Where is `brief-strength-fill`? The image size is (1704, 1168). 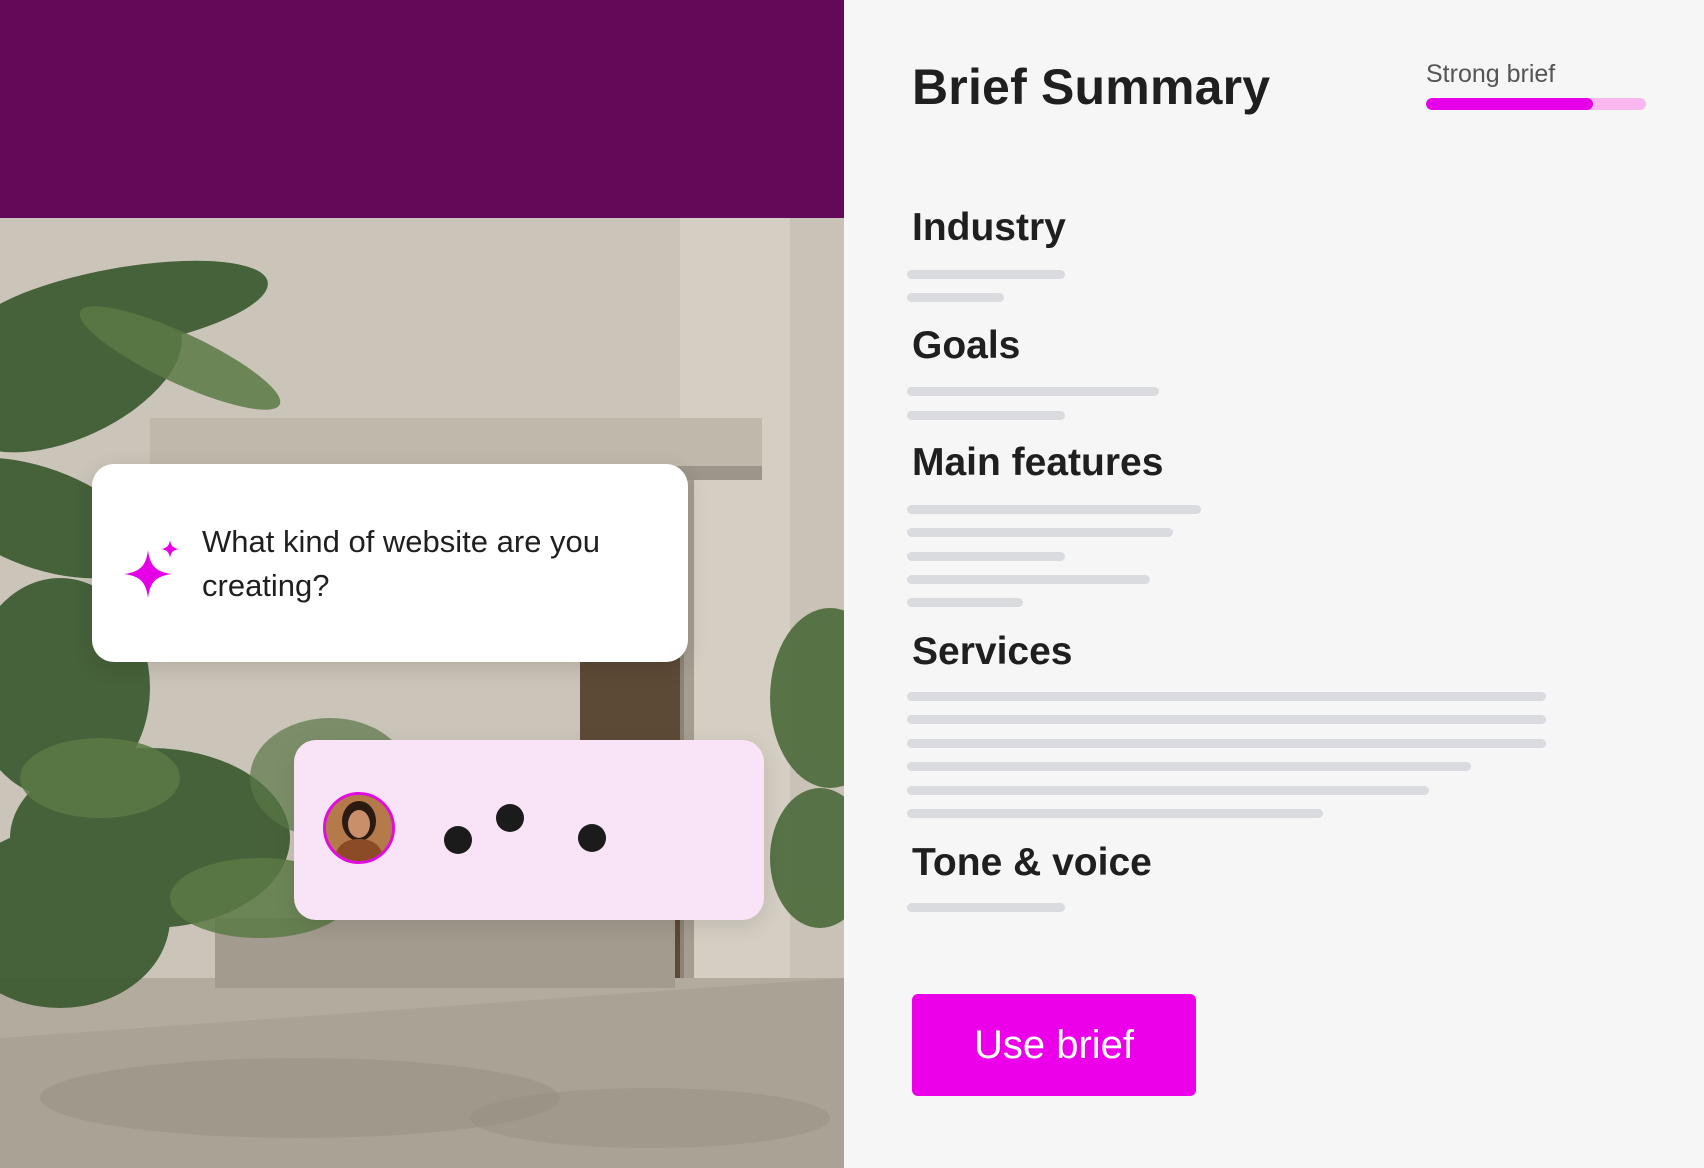 brief-strength-fill is located at coordinates (1510, 104).